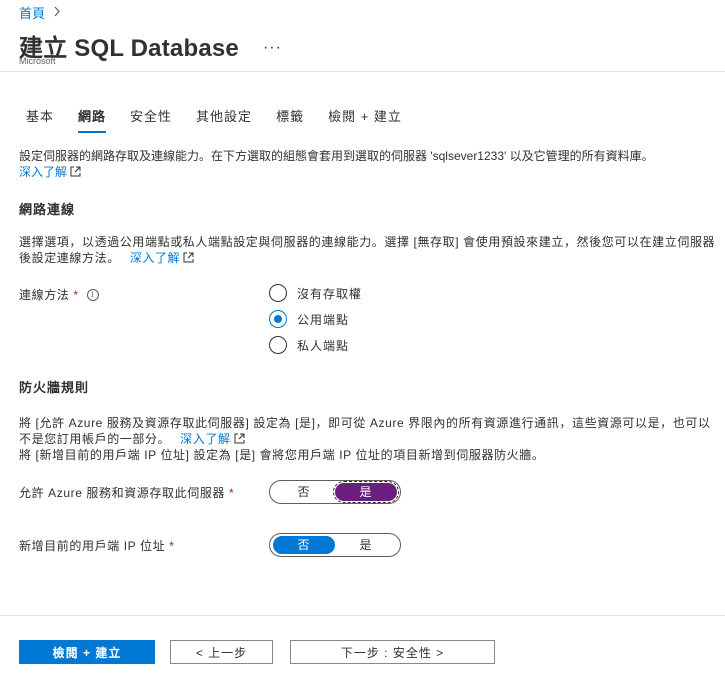 The image size is (725, 676). I want to click on footer-divider, so click(362, 615).